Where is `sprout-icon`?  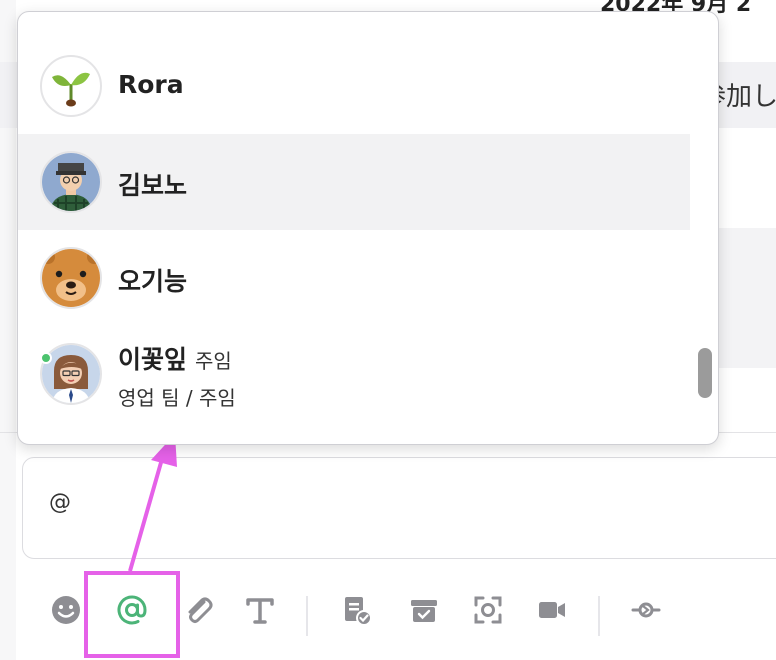
sprout-icon is located at coordinates (71, 89).